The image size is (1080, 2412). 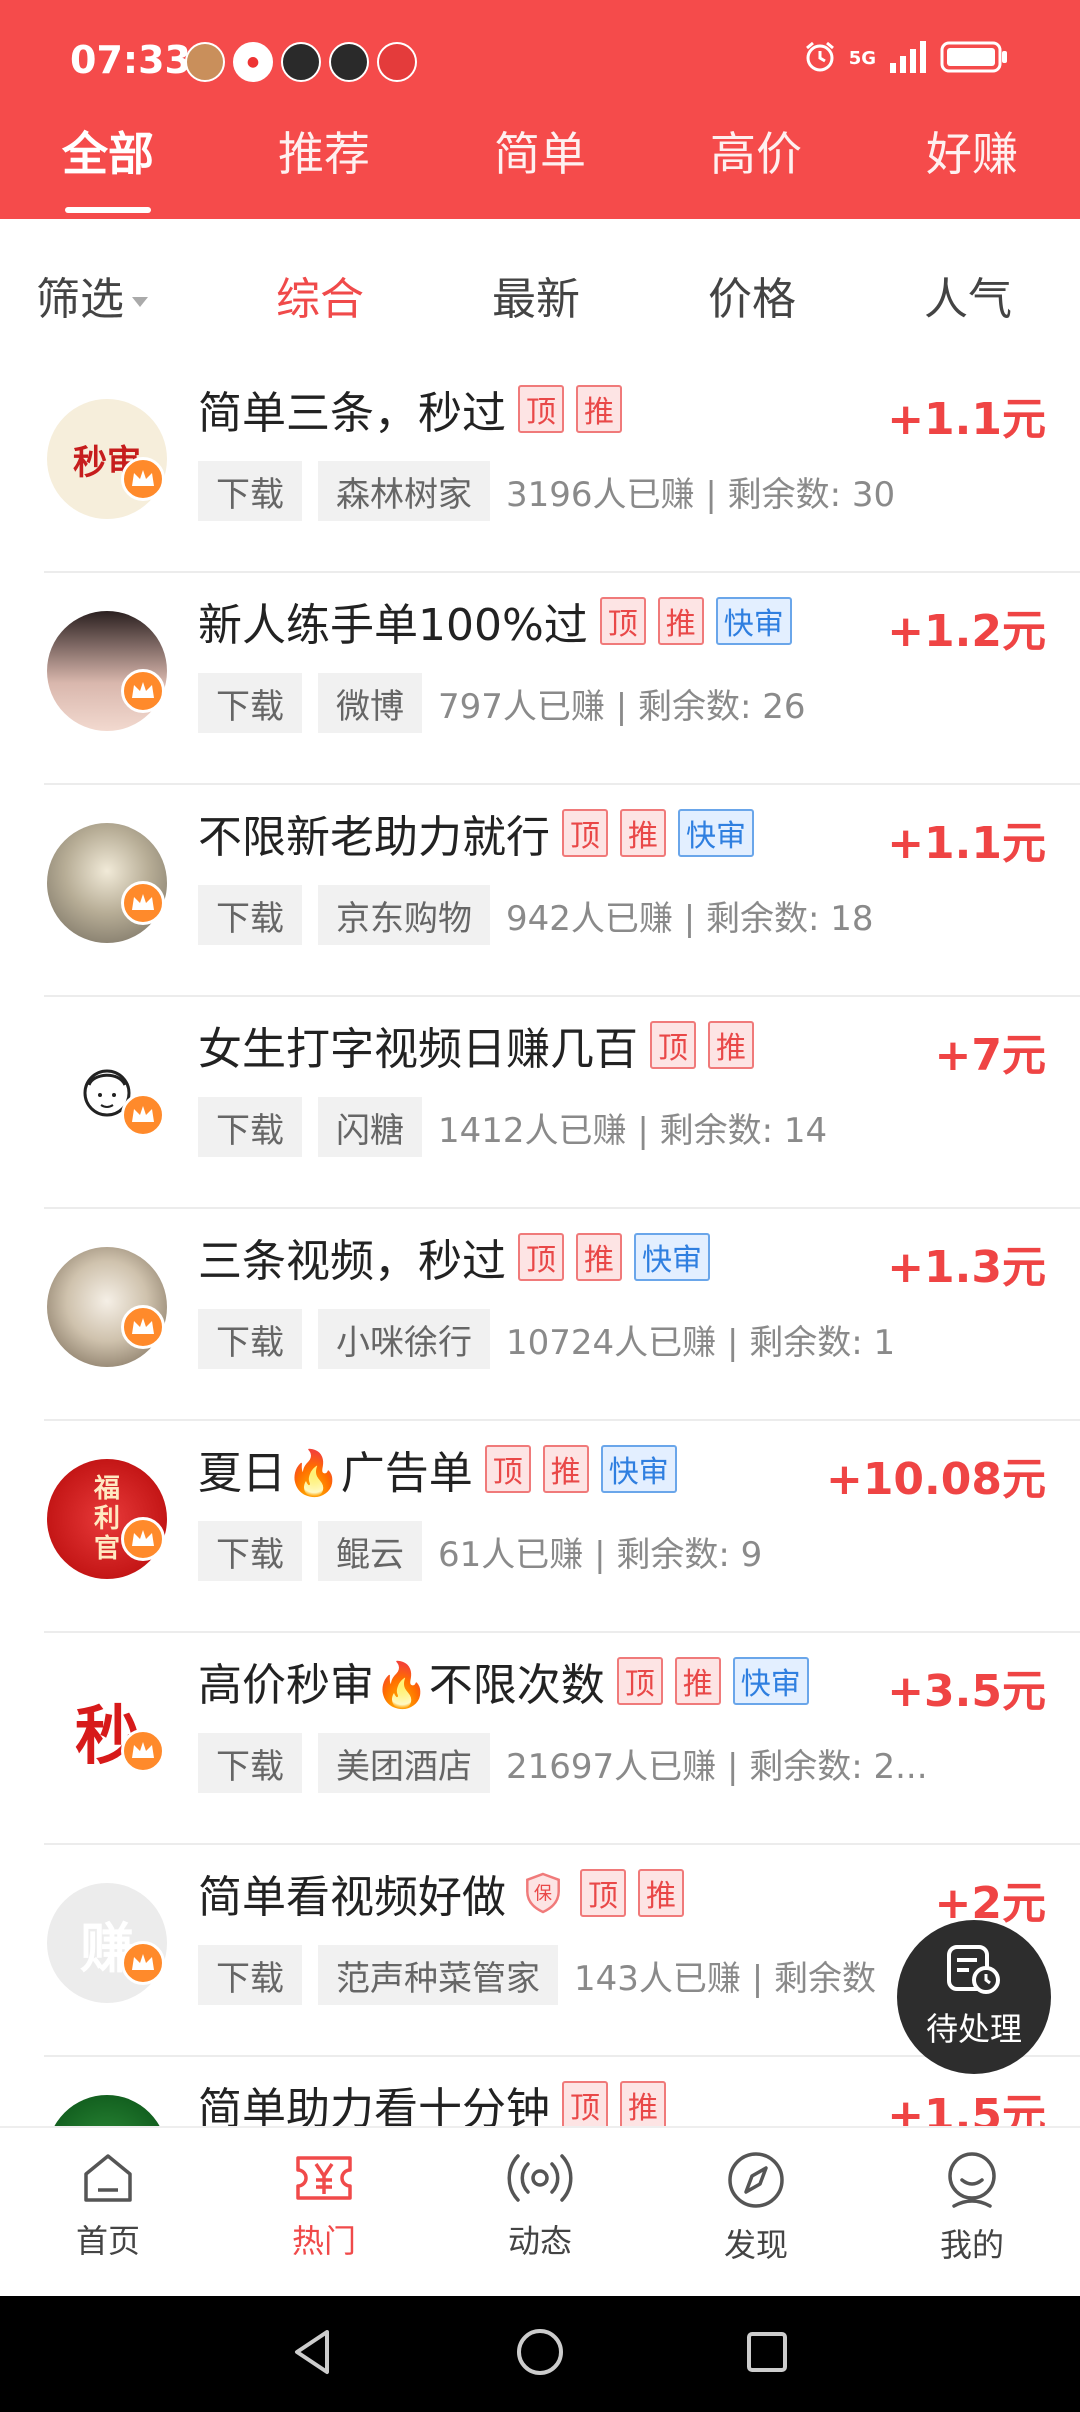 I want to click on app-header: 07:33 ● 5G 全部 推荐 简单 高价 好赚, so click(x=540, y=109).